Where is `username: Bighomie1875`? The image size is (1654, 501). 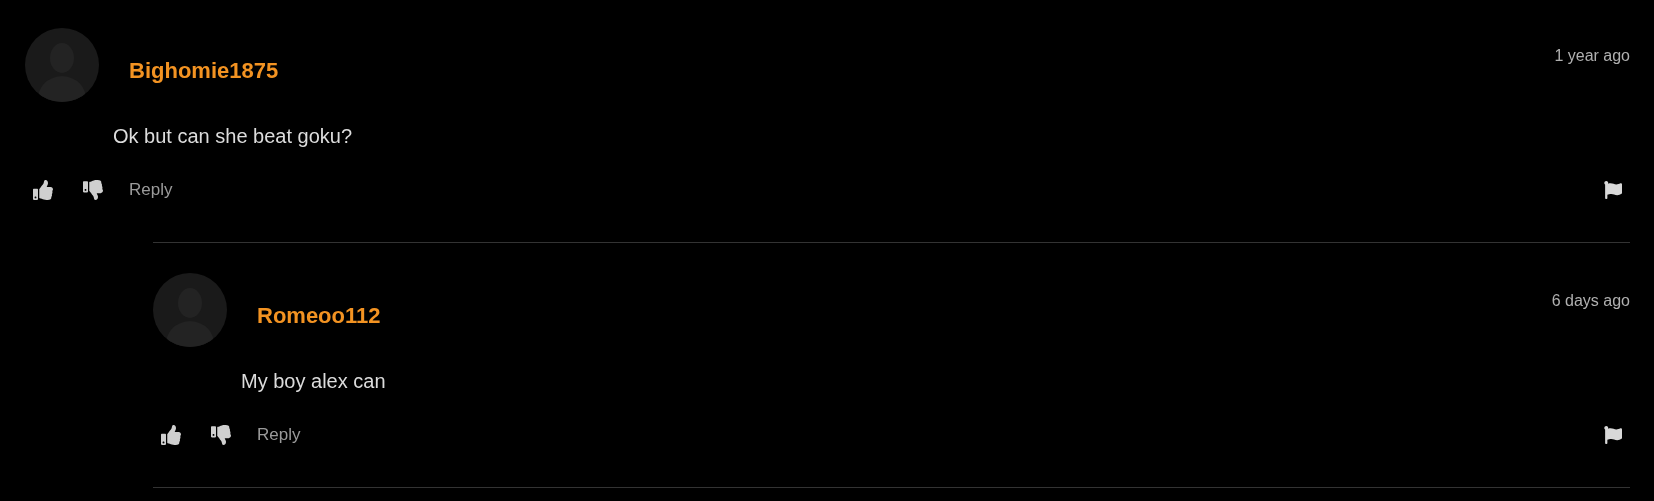
username: Bighomie1875 is located at coordinates (204, 71).